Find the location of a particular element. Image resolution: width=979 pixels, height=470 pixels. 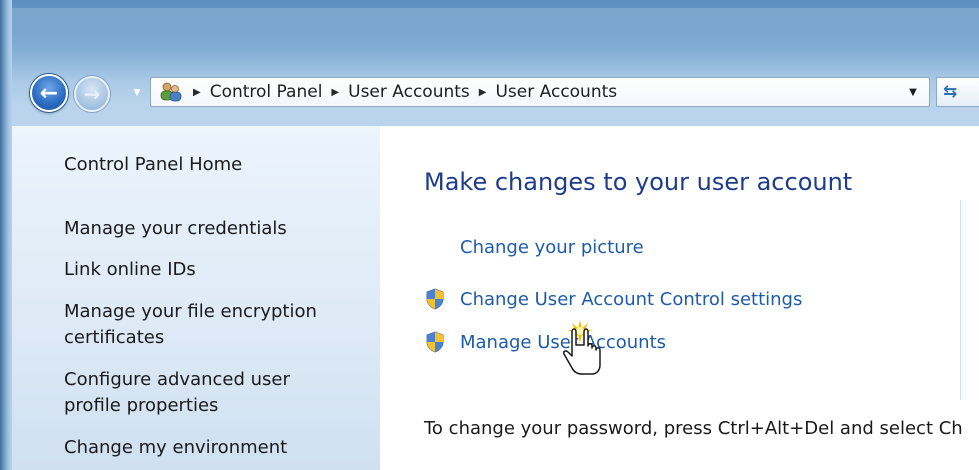

breadcrumb-user-accounts-current: User Accounts is located at coordinates (556, 92).